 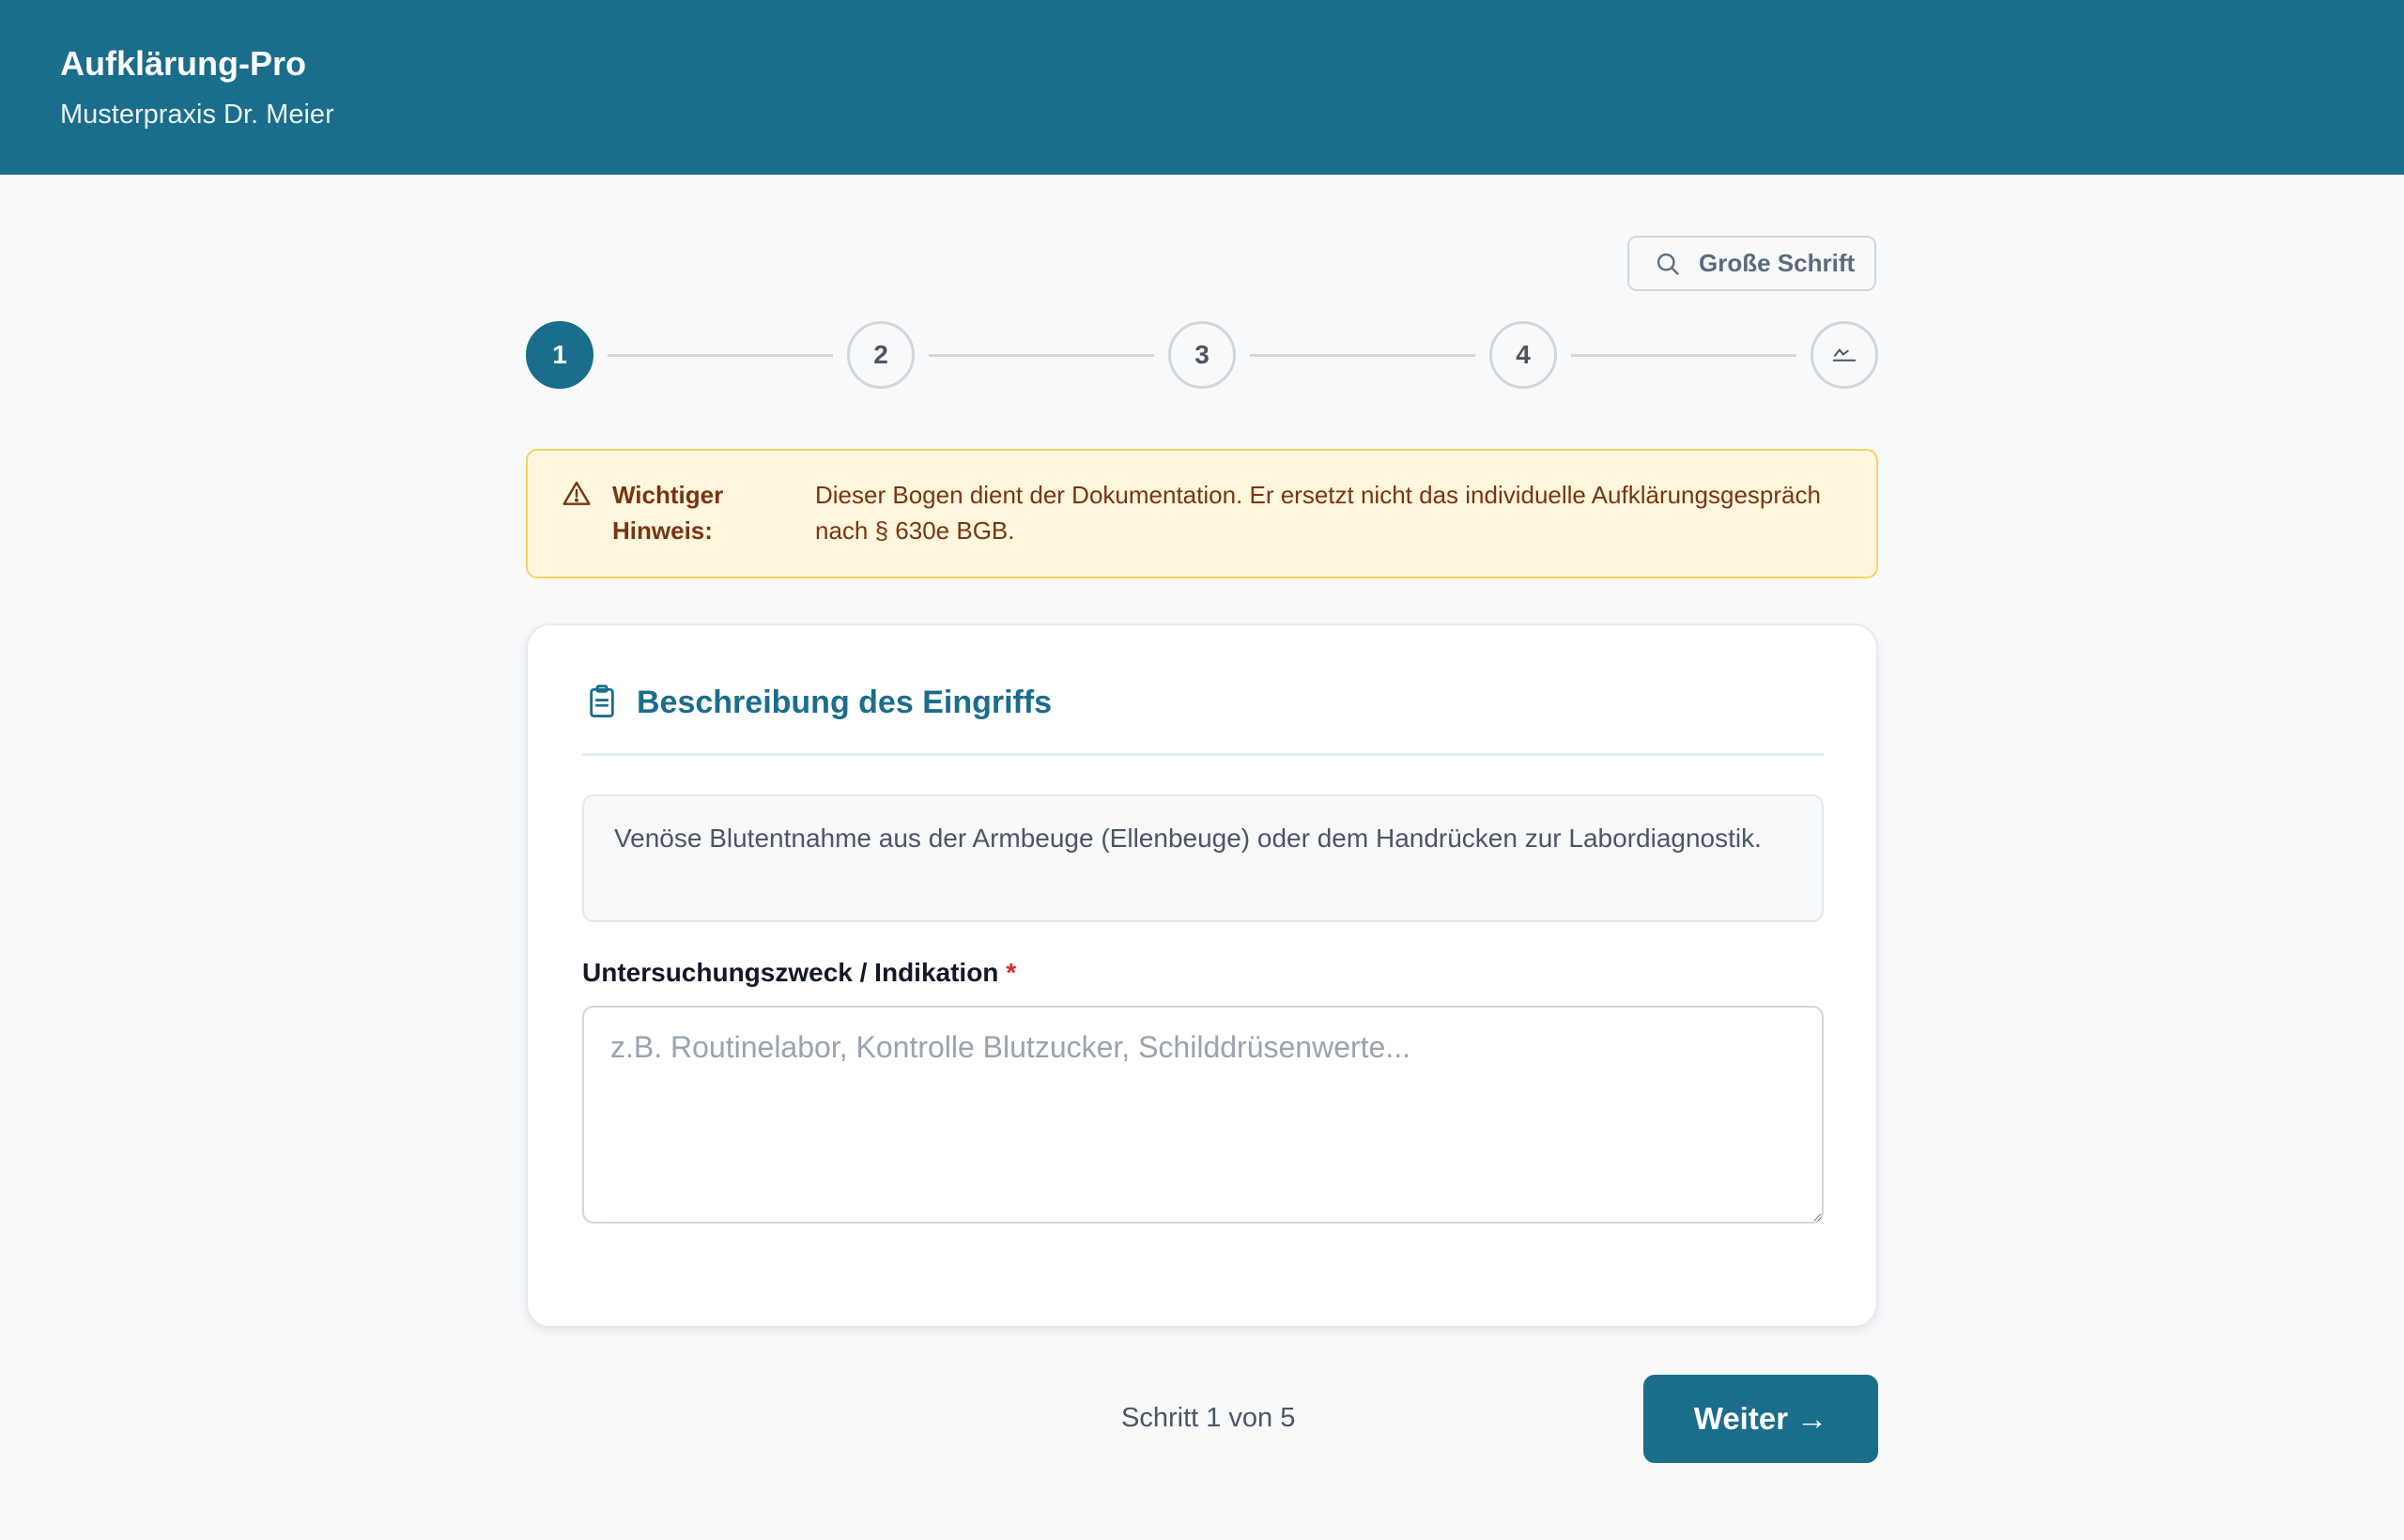 What do you see at coordinates (183, 63) in the screenshot?
I see `app-title: Aufklärung-Pro` at bounding box center [183, 63].